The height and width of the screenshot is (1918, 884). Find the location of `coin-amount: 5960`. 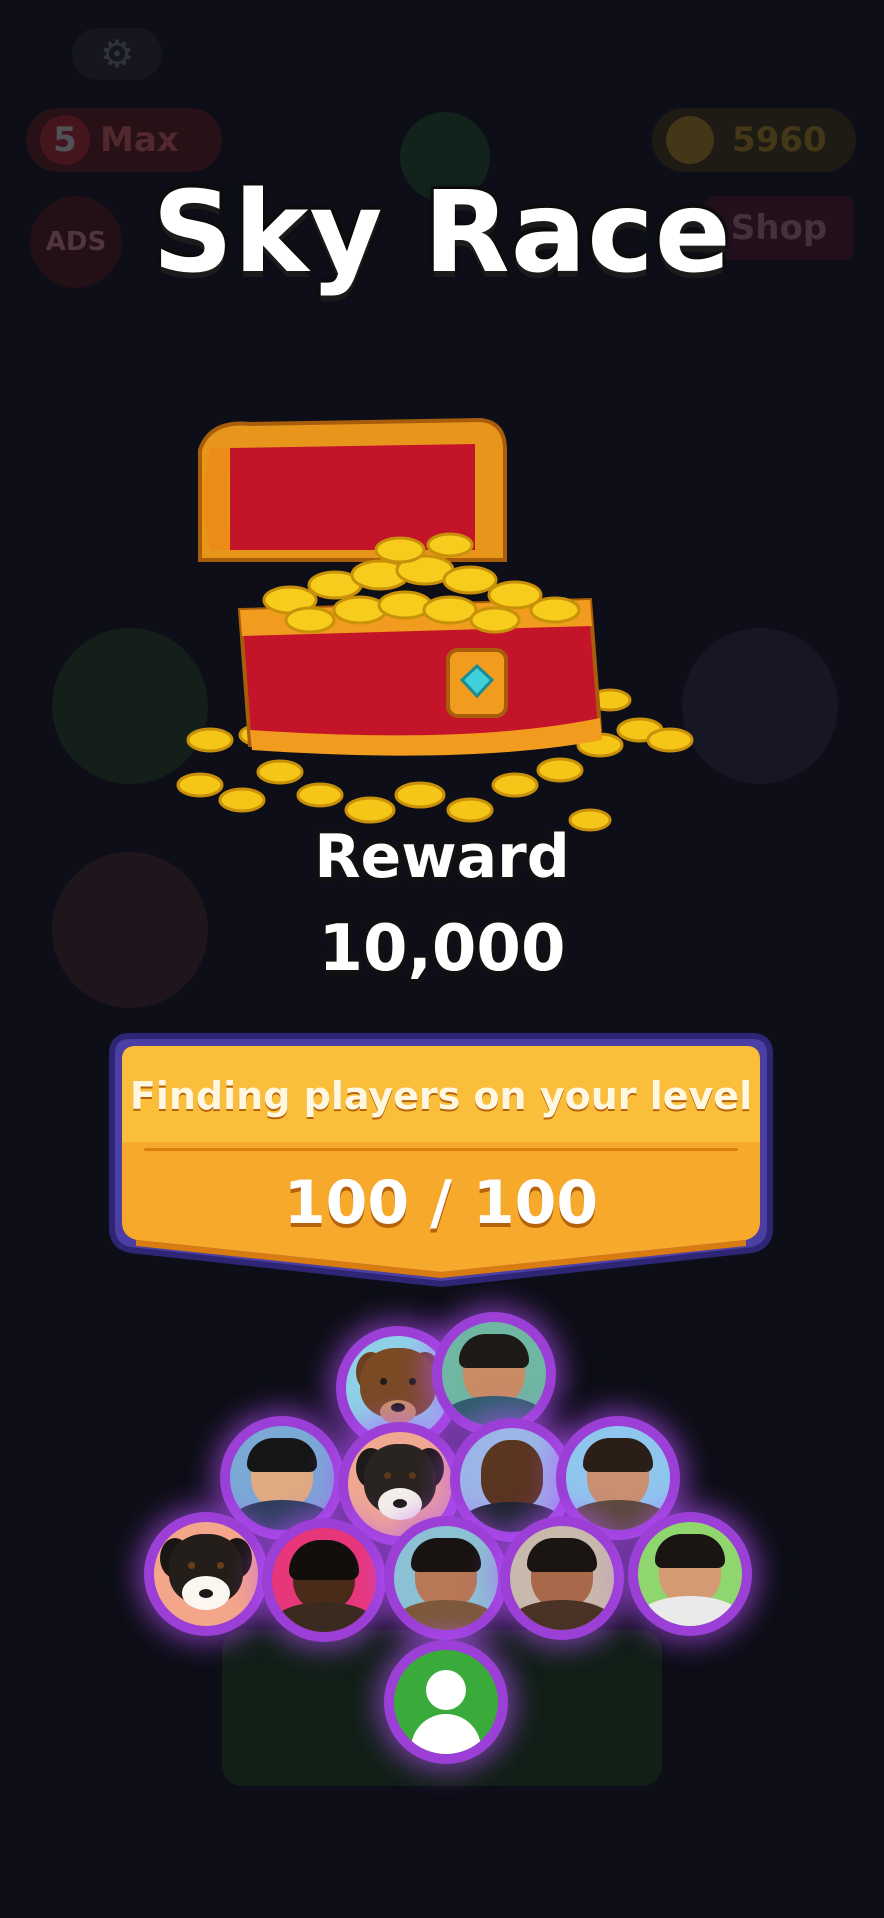

coin-amount: 5960 is located at coordinates (779, 140).